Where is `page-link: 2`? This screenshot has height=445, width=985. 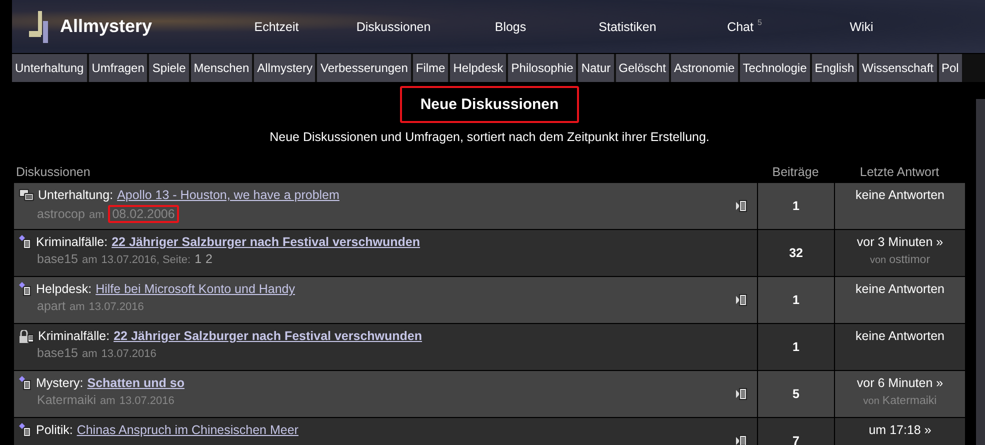
page-link: 2 is located at coordinates (209, 259).